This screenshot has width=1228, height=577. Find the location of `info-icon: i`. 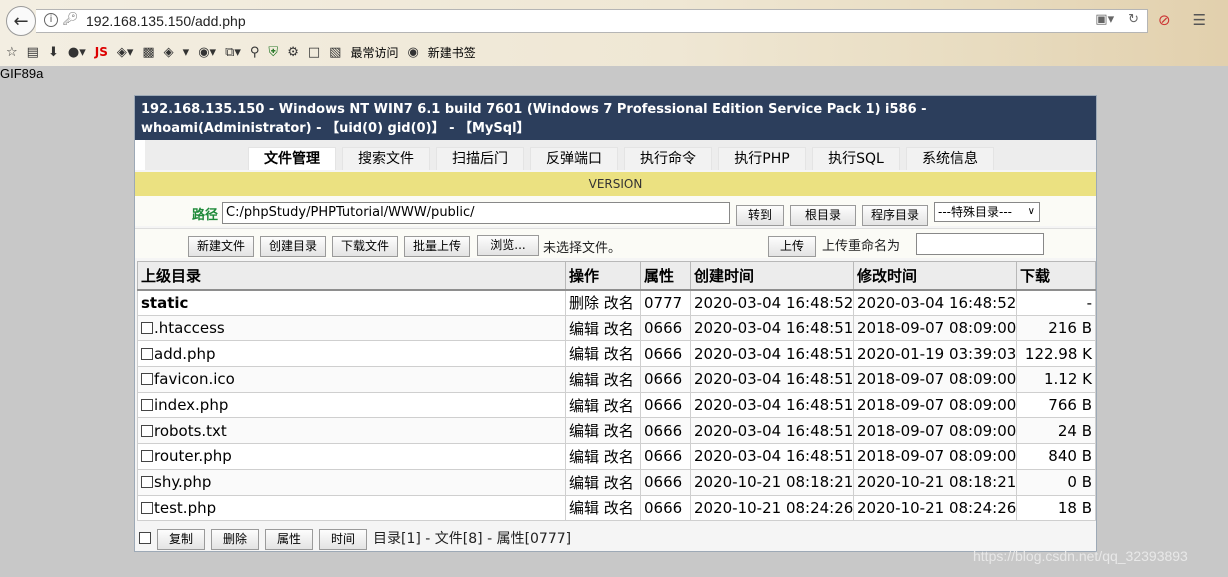

info-icon: i is located at coordinates (51, 20).